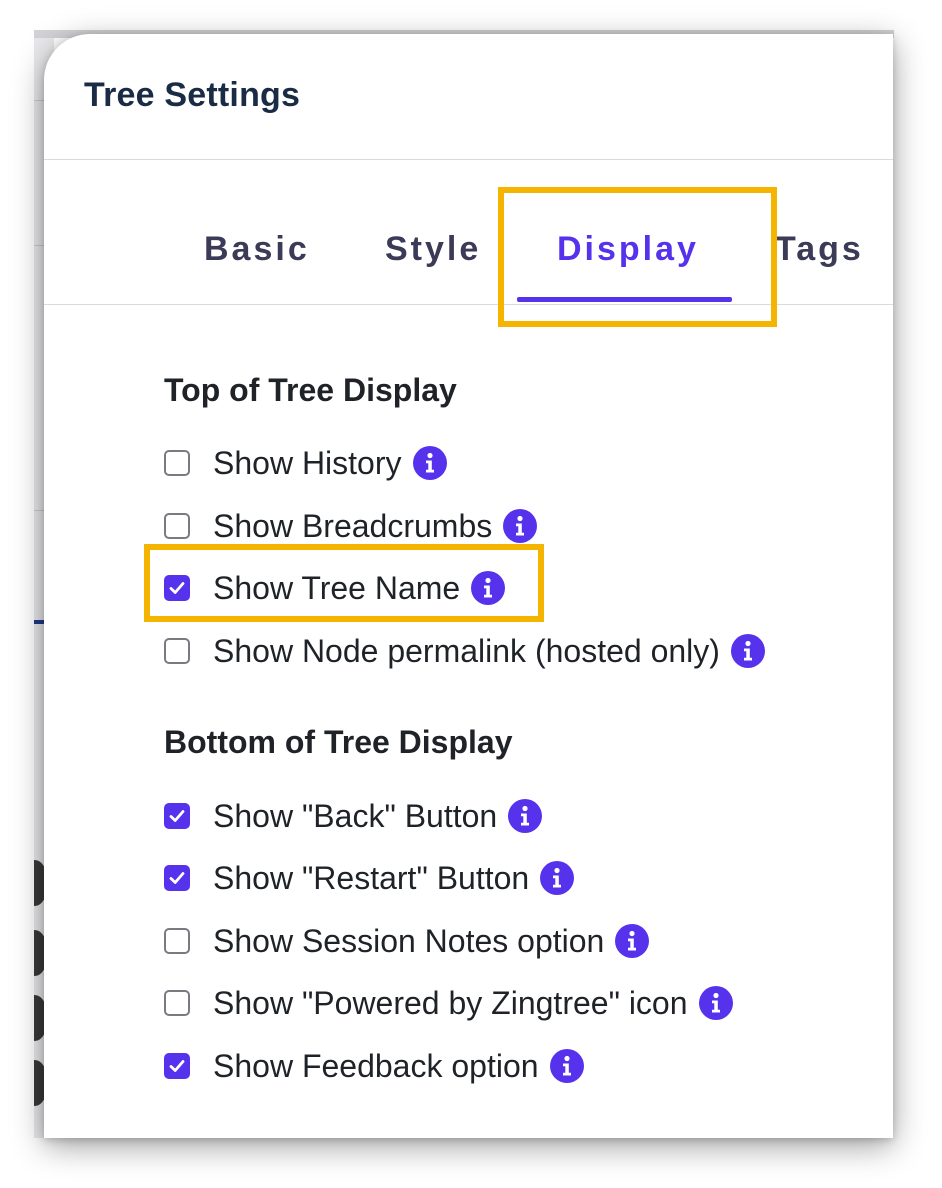 The height and width of the screenshot is (1188, 942). I want to click on option-label: Show History, so click(307, 462).